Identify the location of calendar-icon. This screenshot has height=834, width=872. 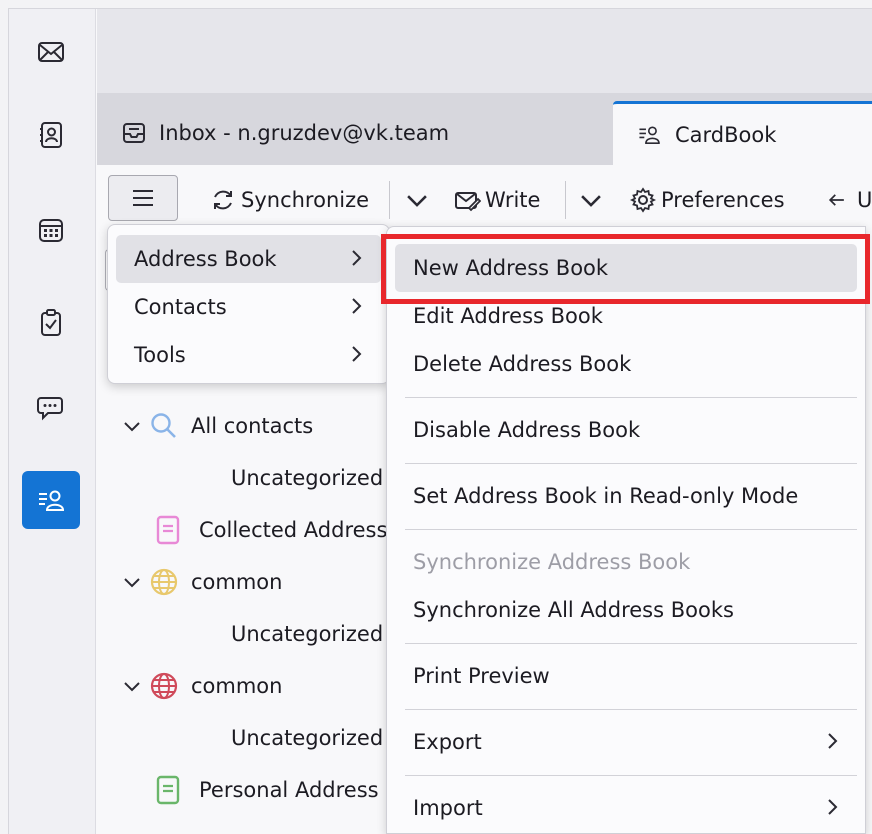
(51, 230).